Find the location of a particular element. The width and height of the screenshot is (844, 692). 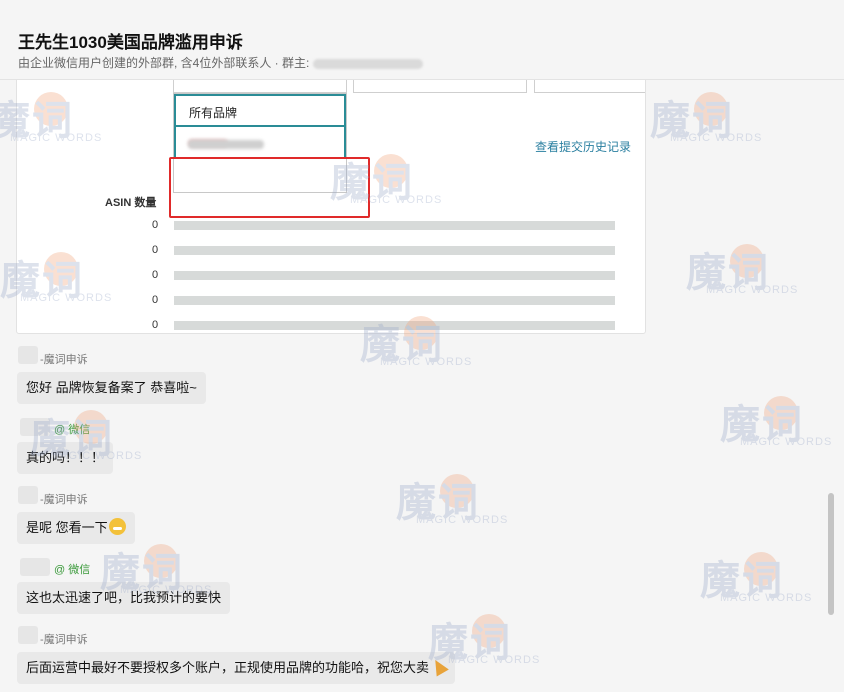

message-text: 是呢 您看一下 is located at coordinates (67, 527).